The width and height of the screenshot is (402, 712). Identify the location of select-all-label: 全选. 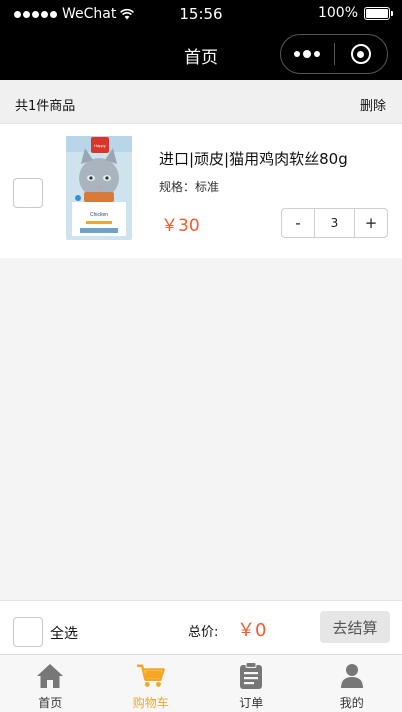
(64, 633).